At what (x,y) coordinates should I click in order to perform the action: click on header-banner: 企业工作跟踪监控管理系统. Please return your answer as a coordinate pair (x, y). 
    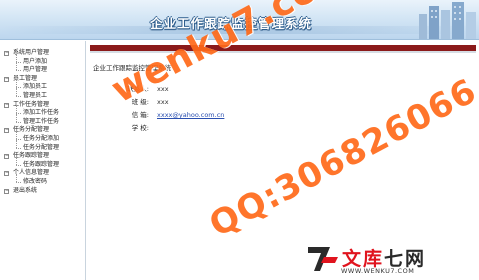
    Looking at the image, I should click on (239, 20).